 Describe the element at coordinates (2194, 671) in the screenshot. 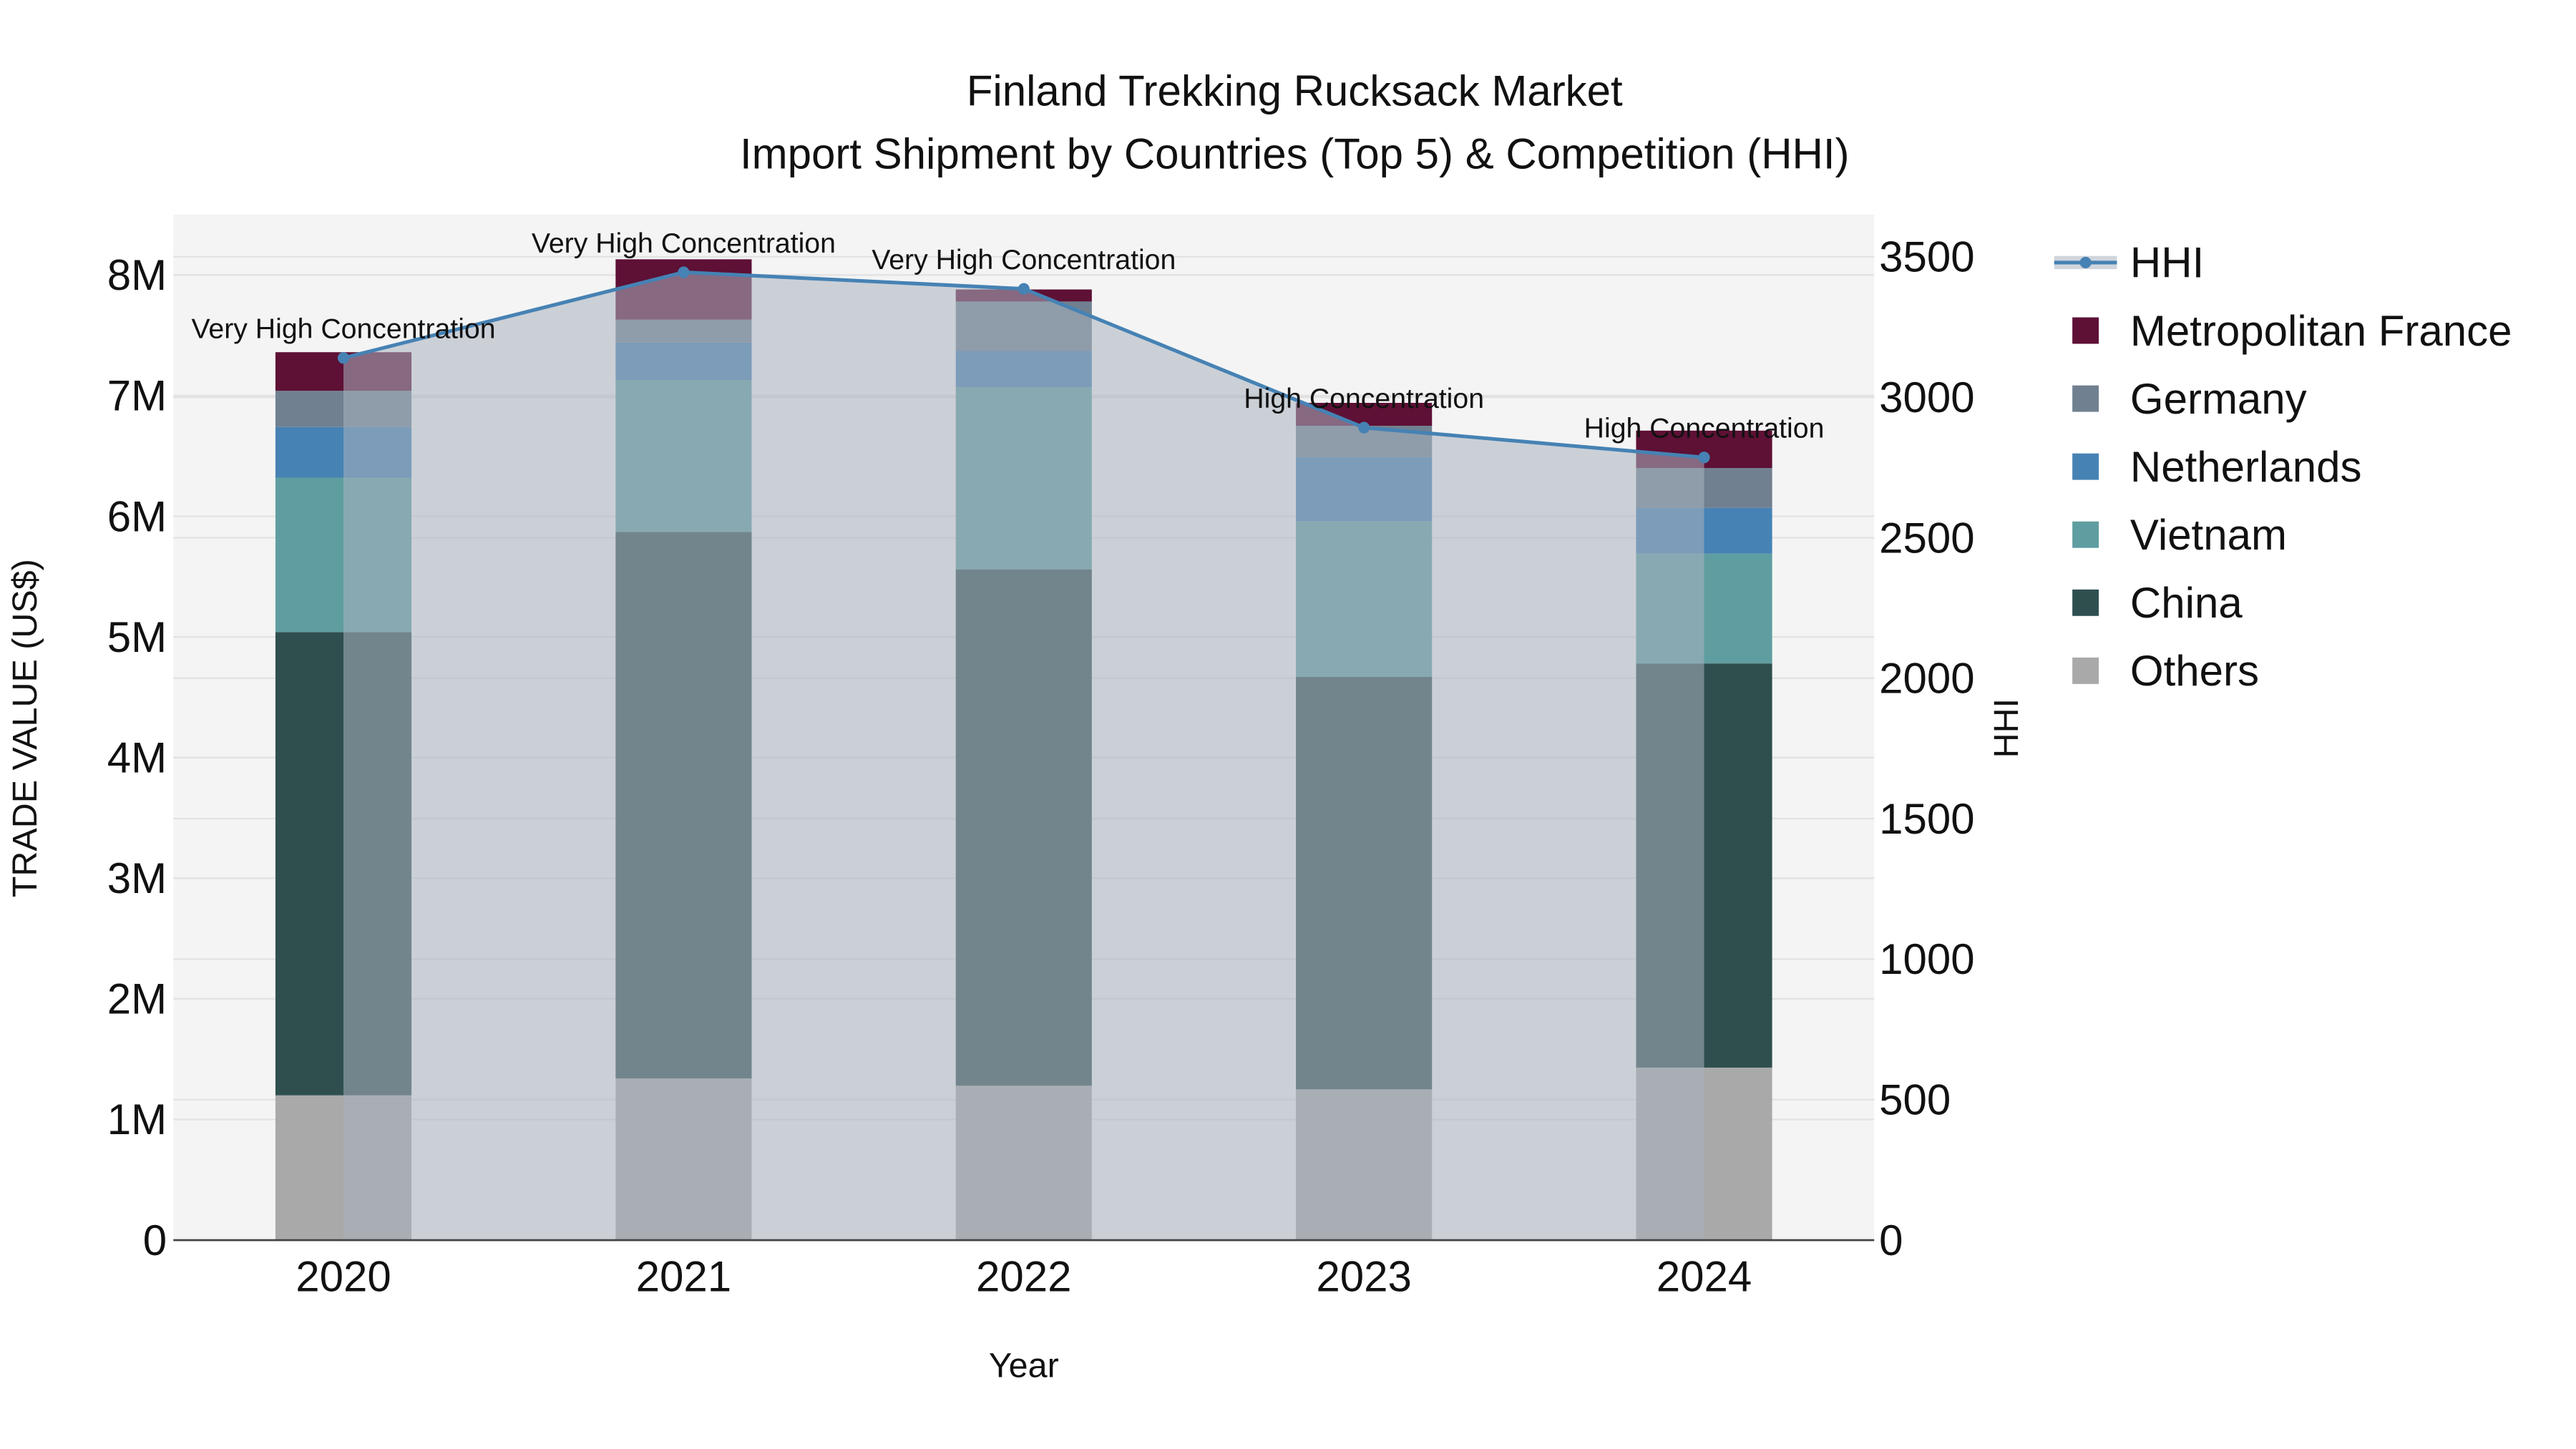

I see `legend-label: Others` at that location.